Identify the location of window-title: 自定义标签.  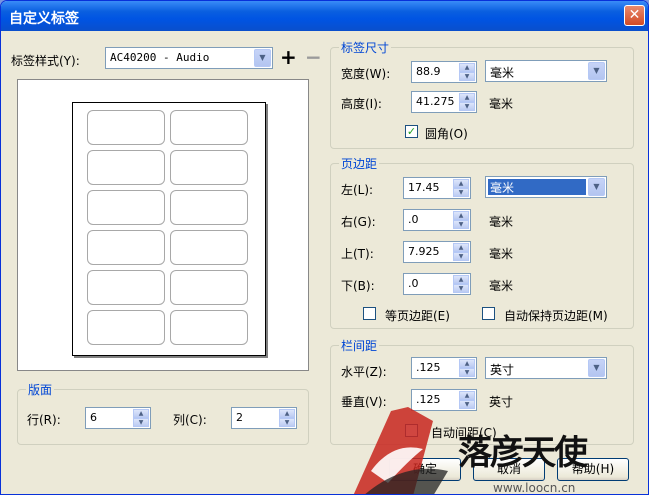
(44, 19).